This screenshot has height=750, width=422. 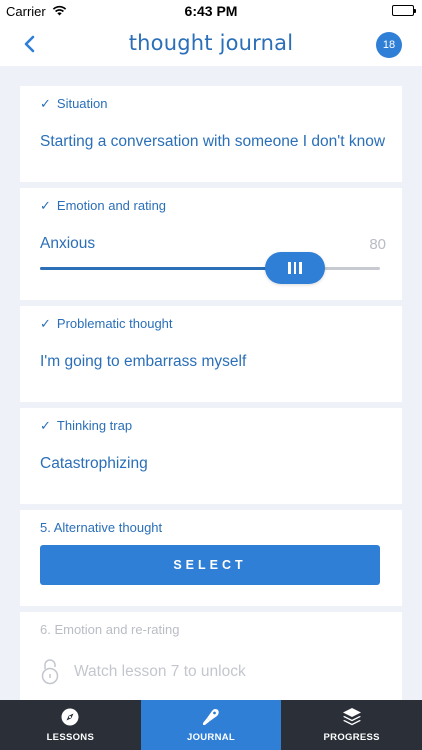 I want to click on rating-max-label: 80, so click(x=377, y=244).